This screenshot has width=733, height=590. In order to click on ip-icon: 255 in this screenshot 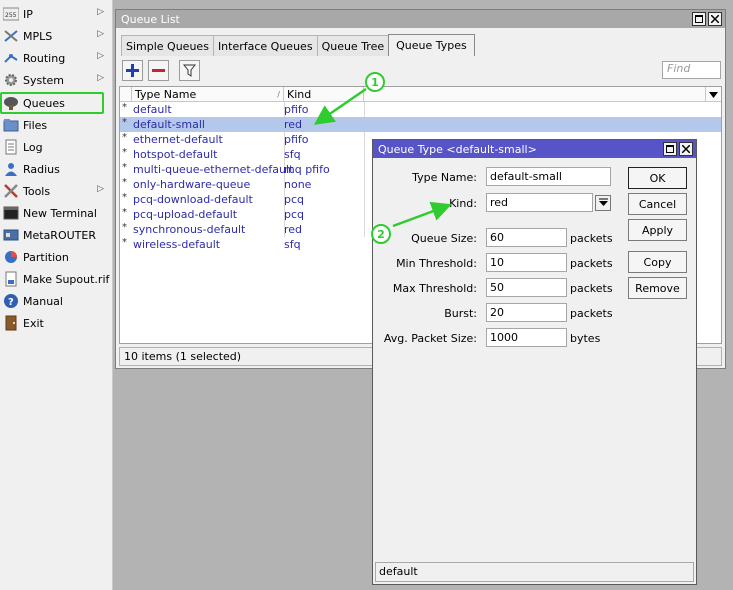, I will do `click(11, 14)`.